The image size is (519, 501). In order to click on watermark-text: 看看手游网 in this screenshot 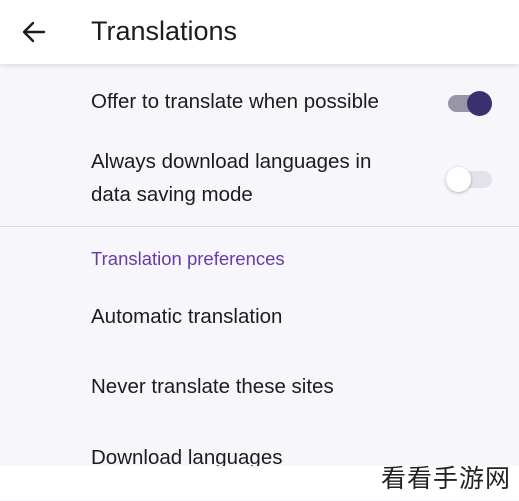, I will do `click(445, 479)`.